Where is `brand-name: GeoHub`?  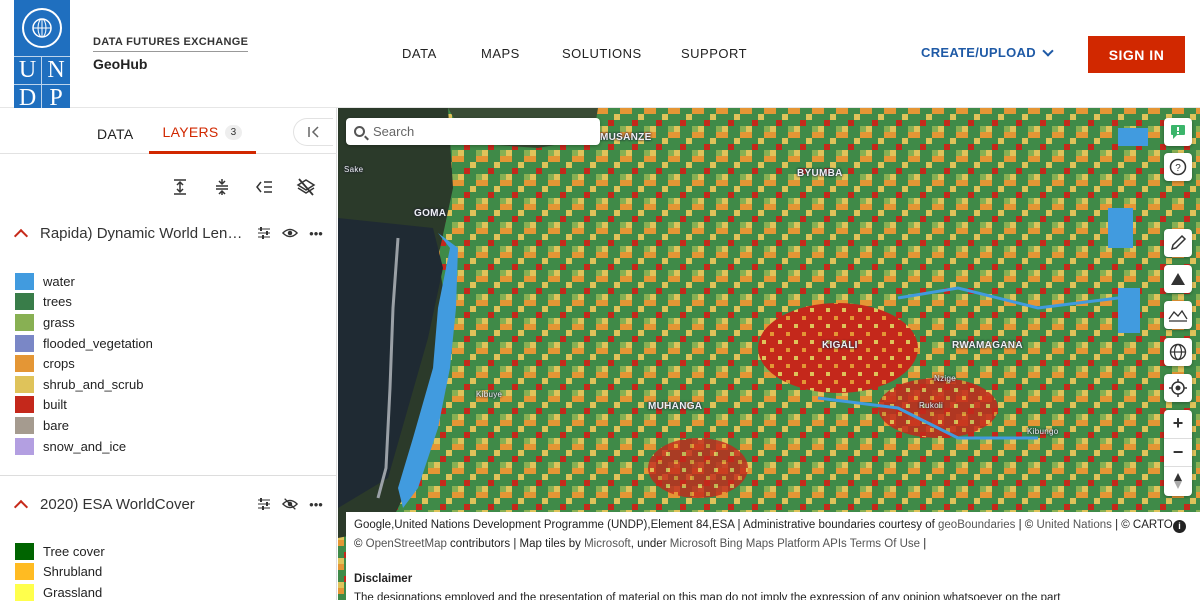
brand-name: GeoHub is located at coordinates (120, 64).